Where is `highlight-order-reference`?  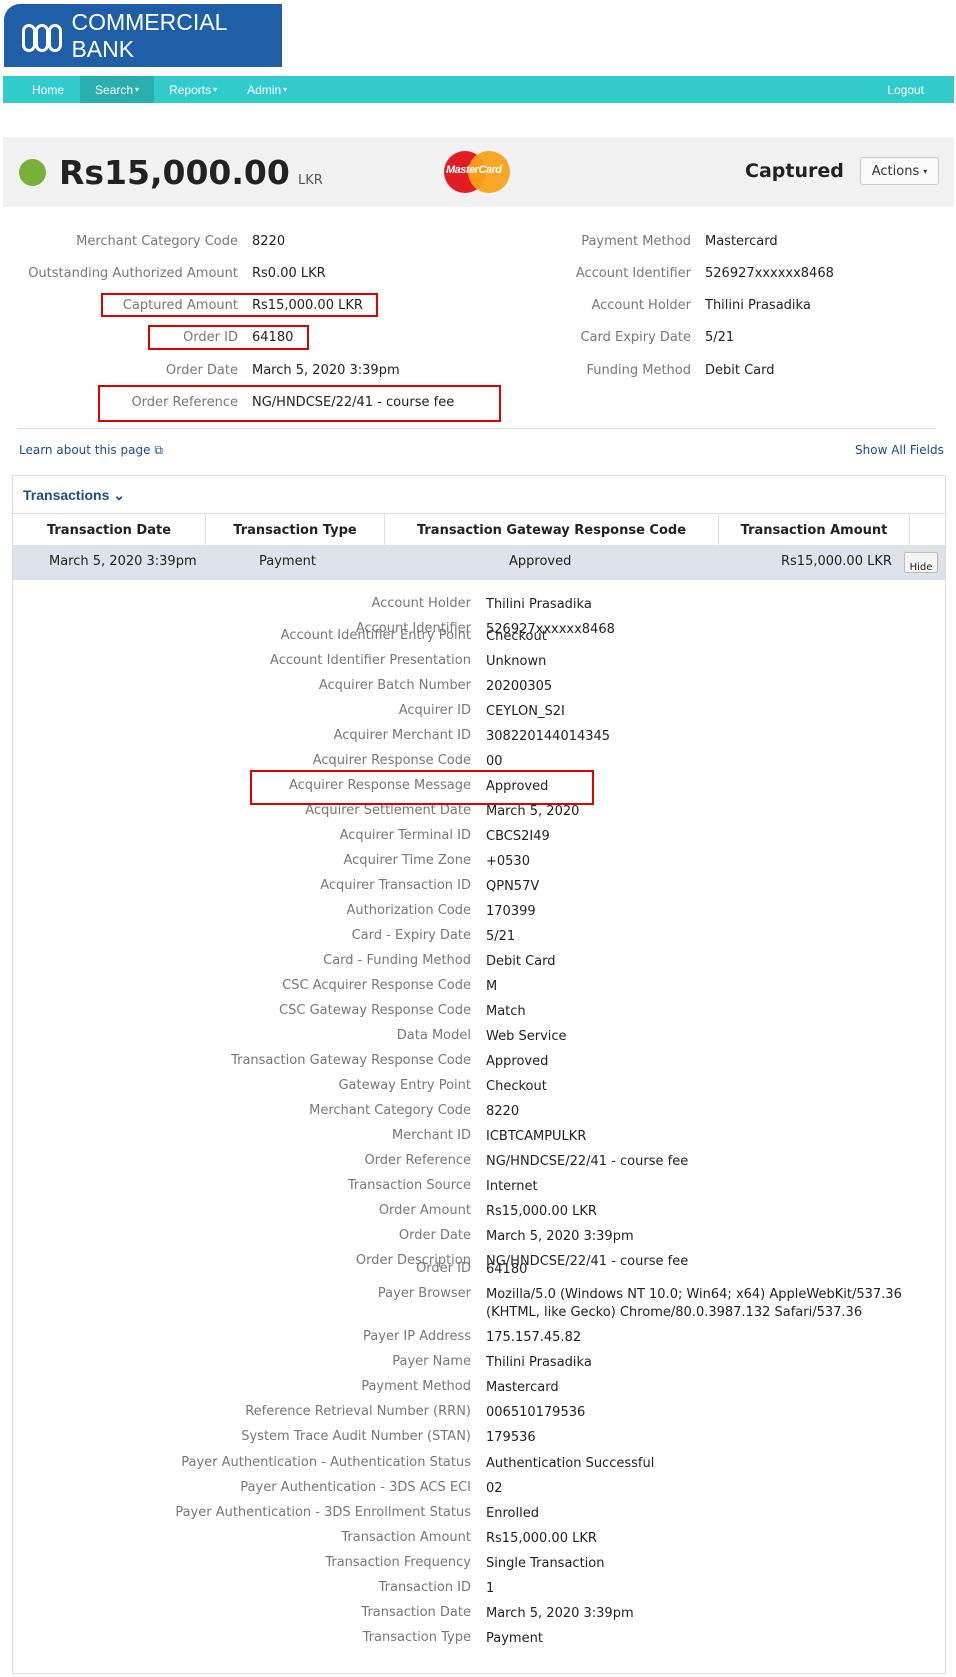 highlight-order-reference is located at coordinates (299, 403).